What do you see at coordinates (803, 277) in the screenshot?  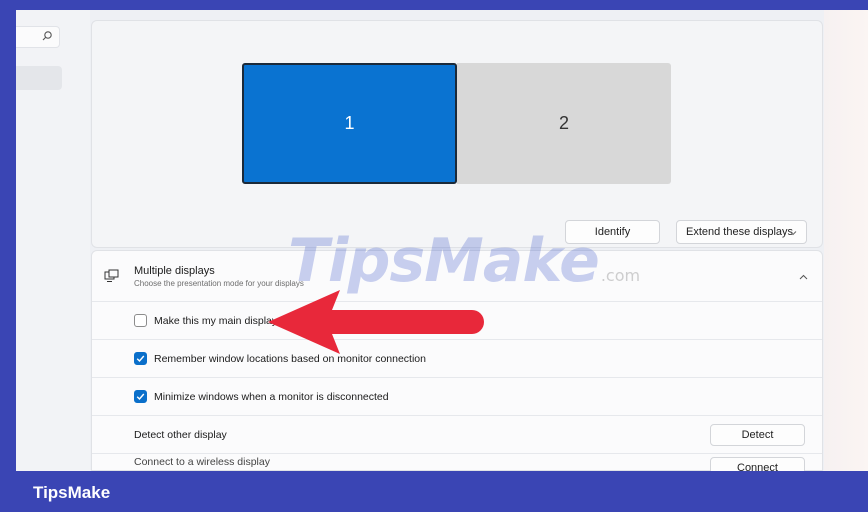 I see `chevron-up-icon` at bounding box center [803, 277].